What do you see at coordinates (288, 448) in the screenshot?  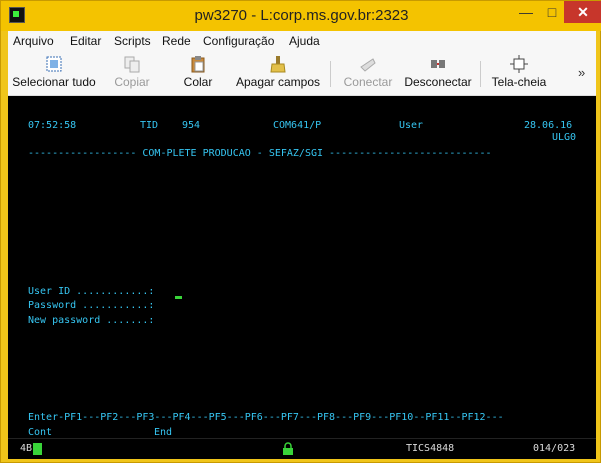 I see `lock-icon` at bounding box center [288, 448].